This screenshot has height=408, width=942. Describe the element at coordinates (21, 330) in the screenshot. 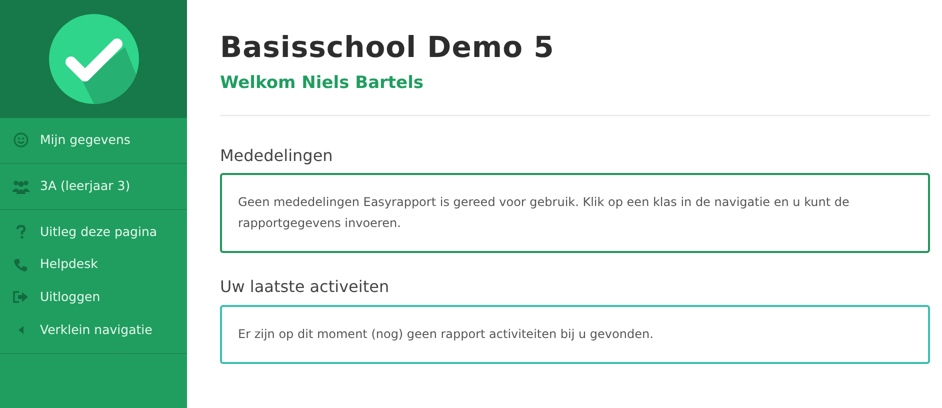

I see `caret-left-icon` at that location.